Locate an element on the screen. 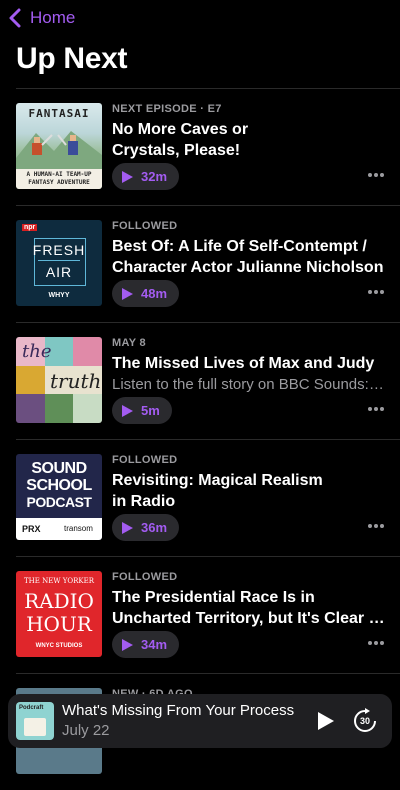 The image size is (400, 790). skip-seconds-label: 30 is located at coordinates (364, 721).